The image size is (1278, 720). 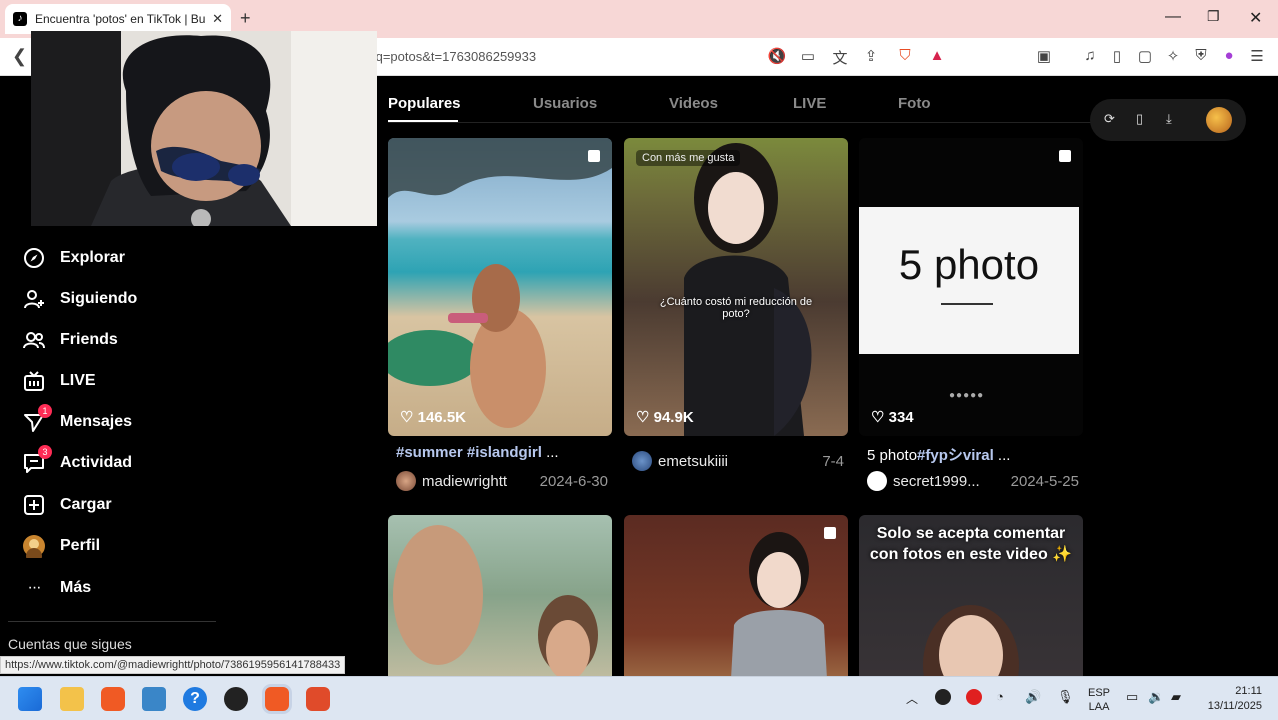 What do you see at coordinates (433, 417) in the screenshot?
I see `like-count: ♡ 146.5K` at bounding box center [433, 417].